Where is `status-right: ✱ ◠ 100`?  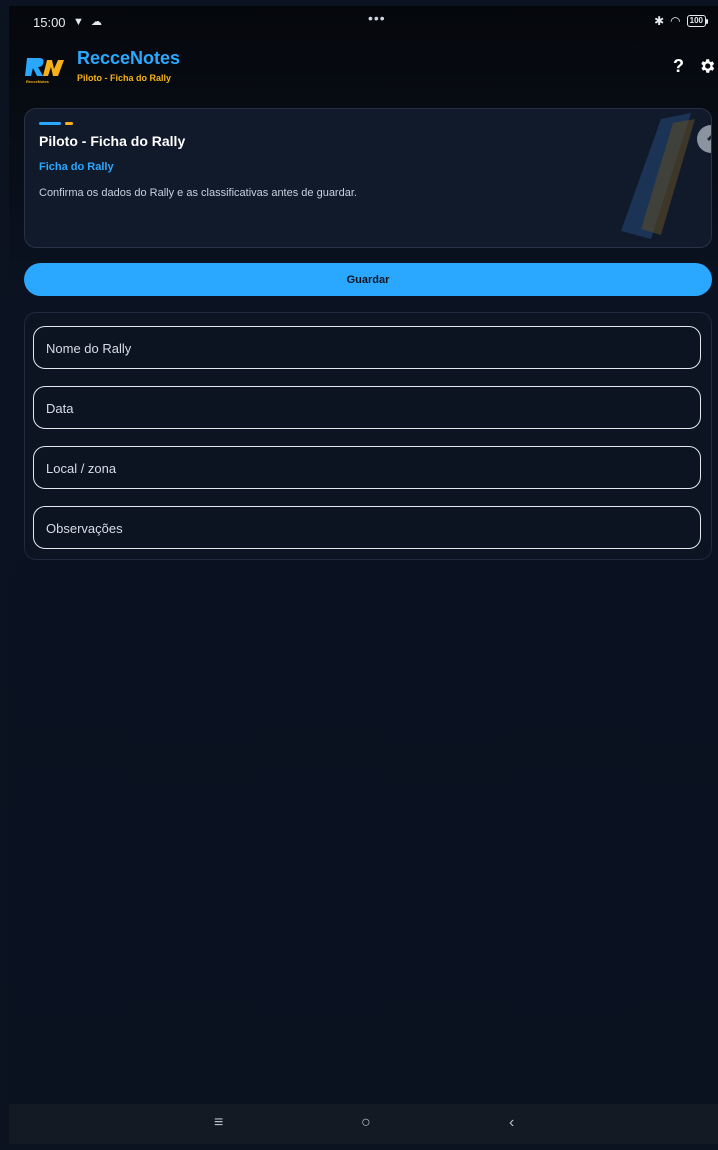
status-right: ✱ ◠ 100 is located at coordinates (681, 21).